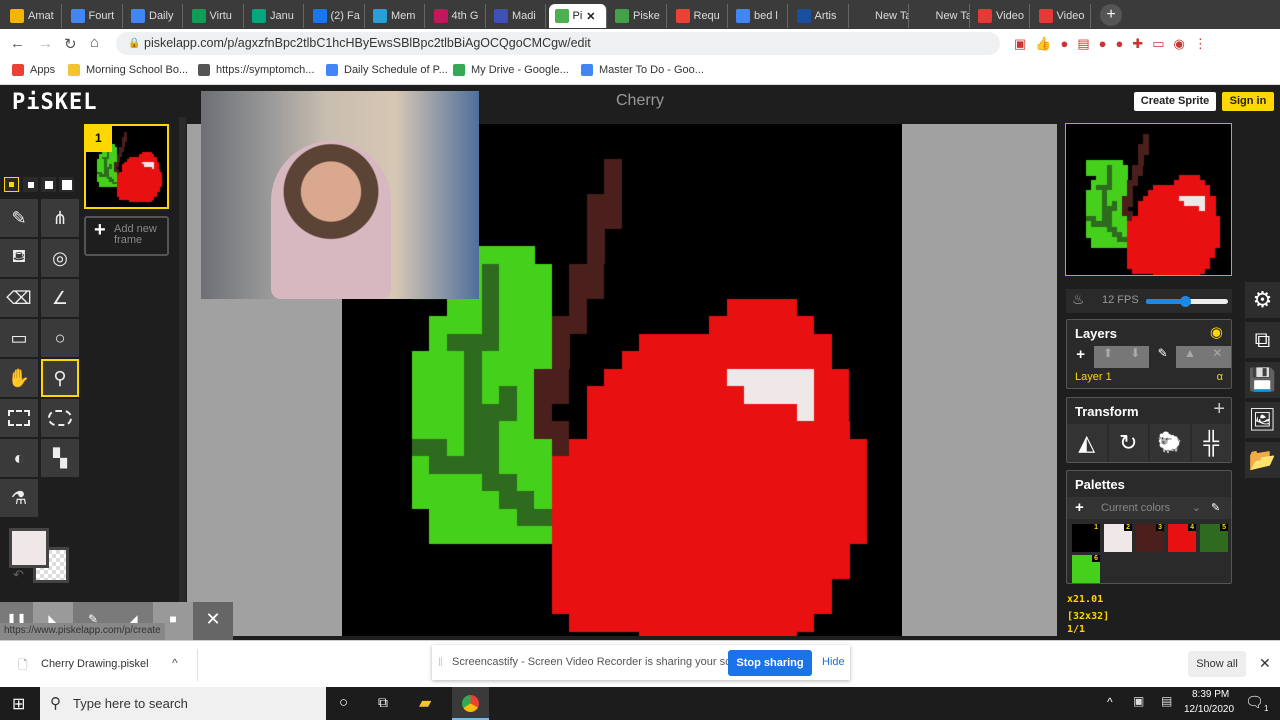  I want to click on circle-tool: ○, so click(60, 338).